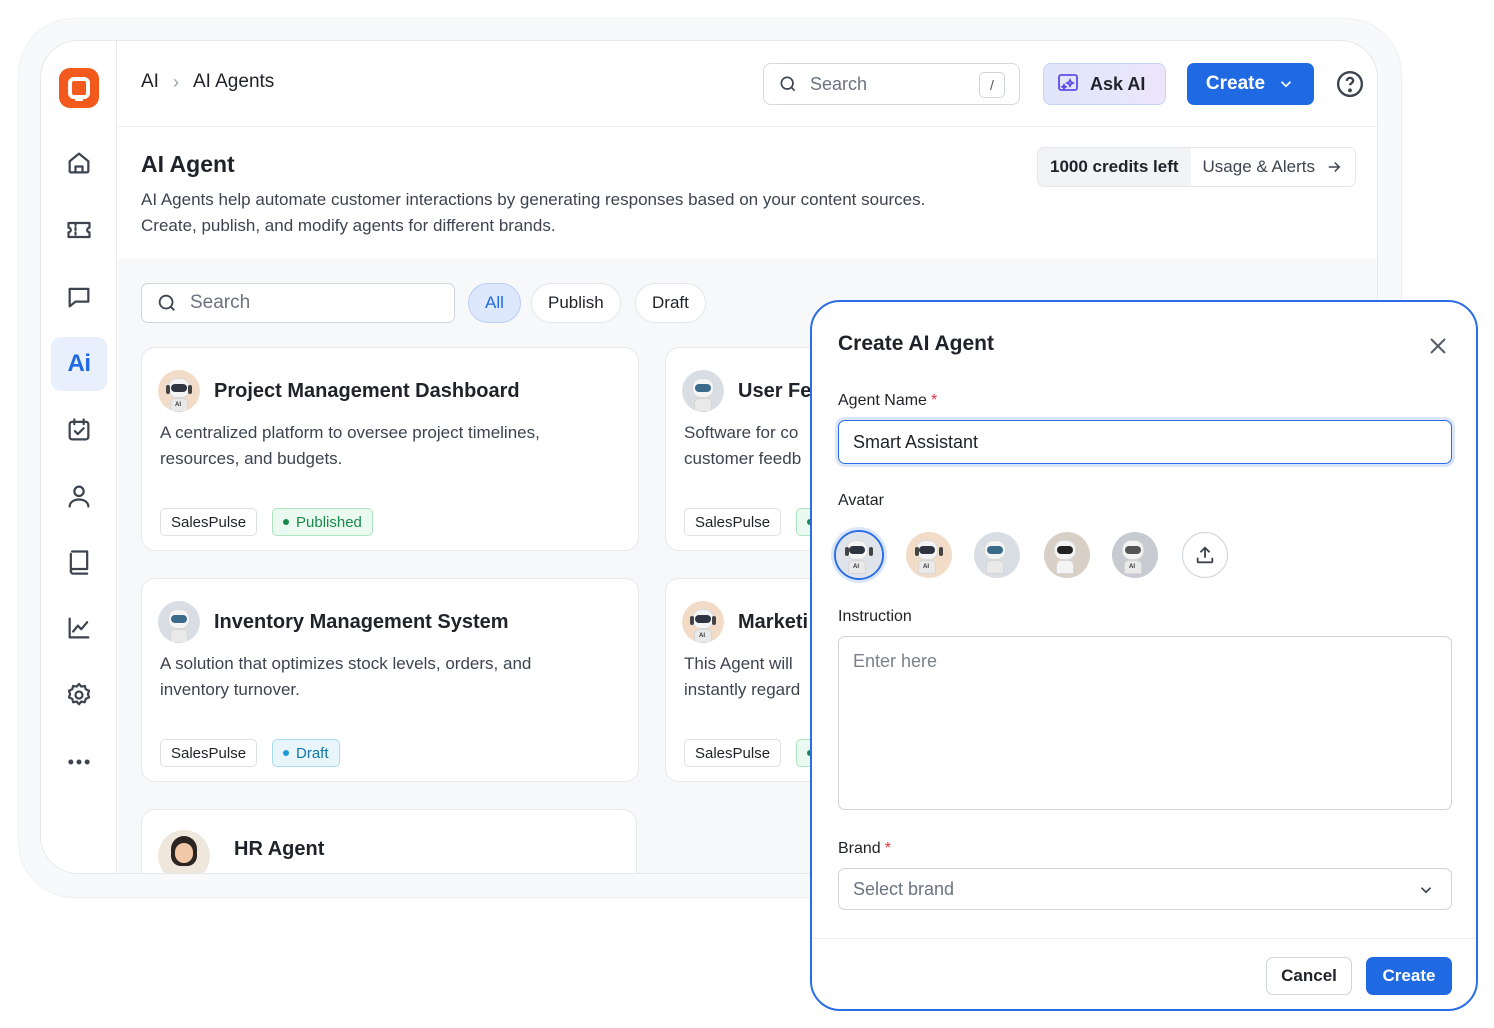 This screenshot has height=1028, width=1494. I want to click on ask-ai-button: Ask AI, so click(1104, 84).